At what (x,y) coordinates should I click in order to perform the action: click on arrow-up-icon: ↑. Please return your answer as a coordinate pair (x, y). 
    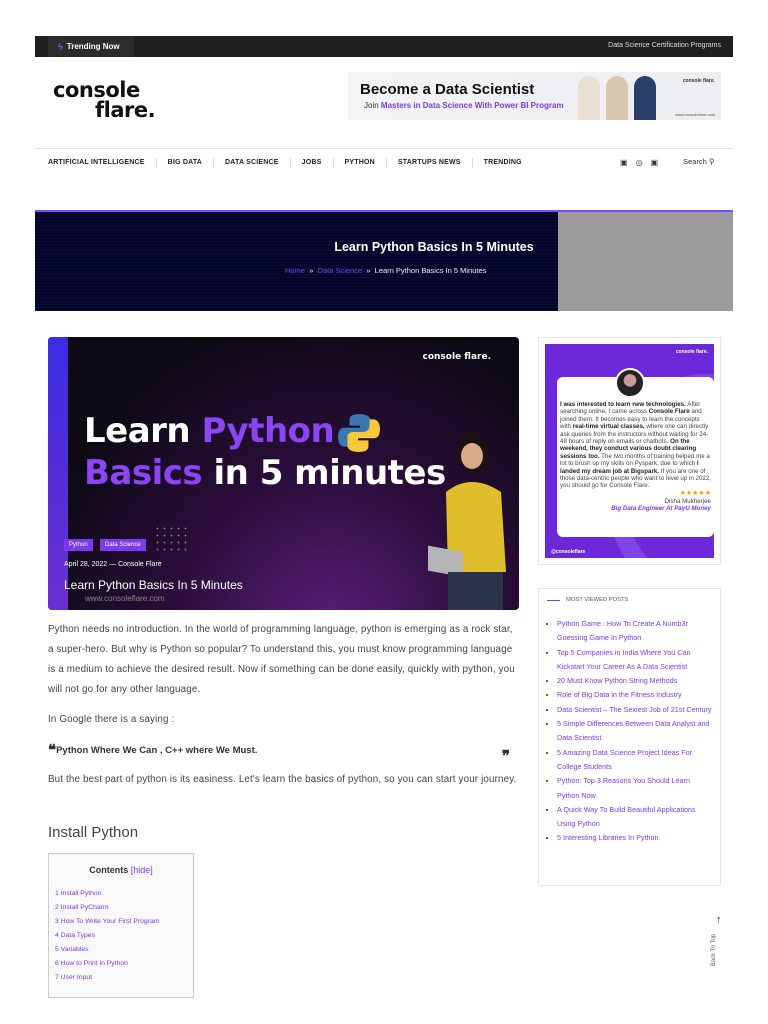
    Looking at the image, I should click on (719, 920).